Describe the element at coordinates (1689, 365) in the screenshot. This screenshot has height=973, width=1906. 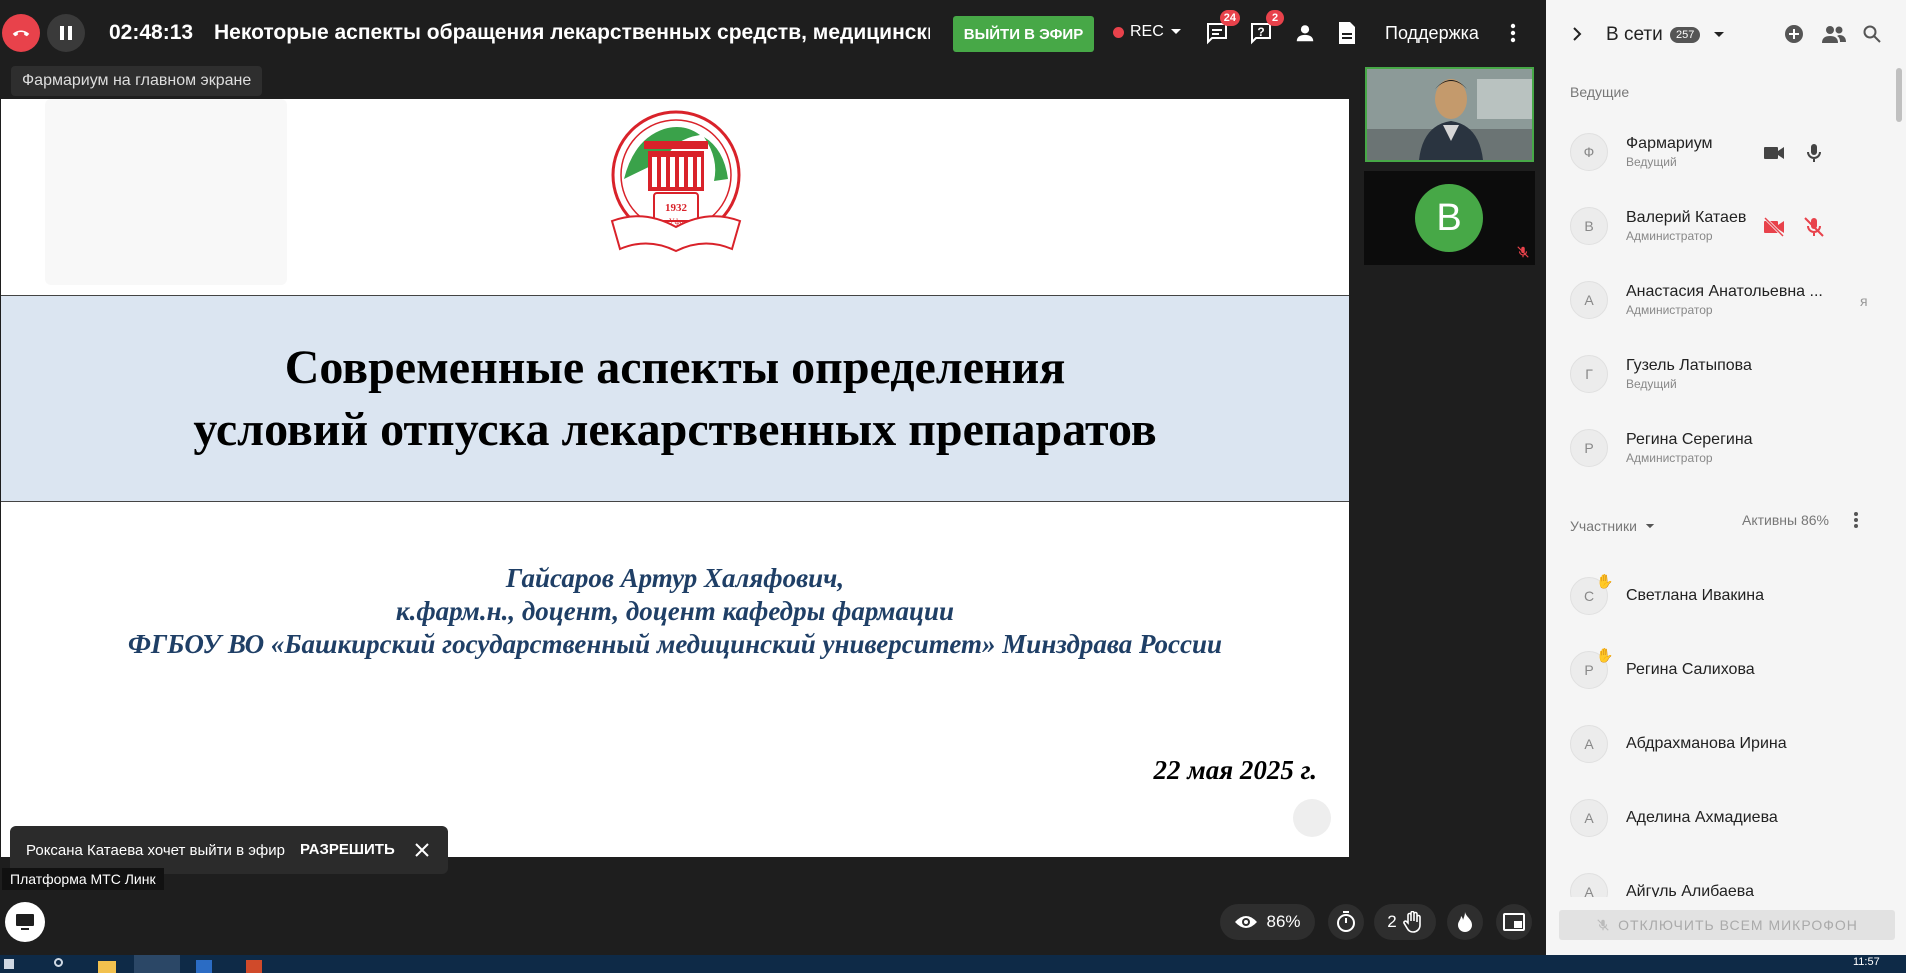
I see `person-name: Гузель Латыпова` at that location.